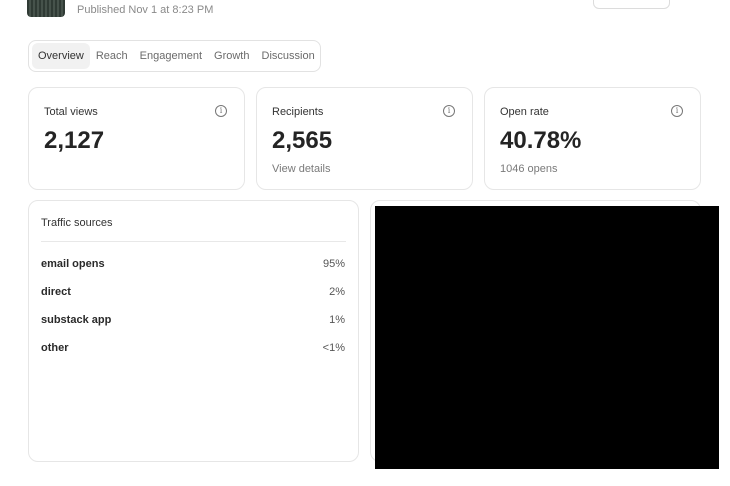 The height and width of the screenshot is (486, 730). What do you see at coordinates (302, 140) in the screenshot?
I see `recipients-value: 2,565` at bounding box center [302, 140].